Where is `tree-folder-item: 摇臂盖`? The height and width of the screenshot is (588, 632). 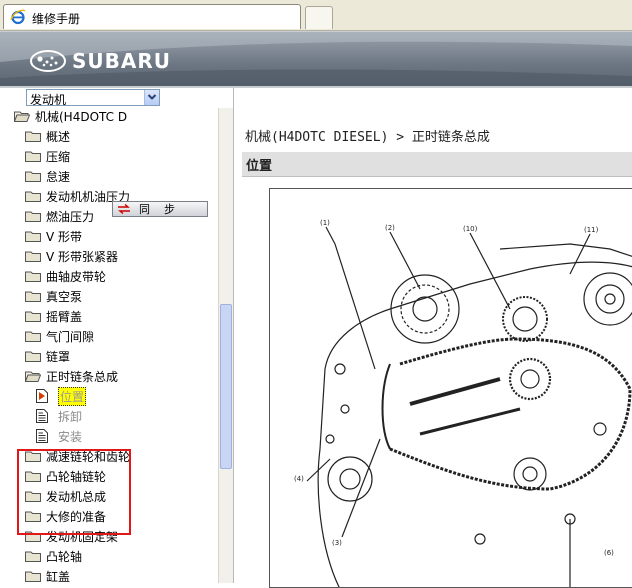
tree-folder-item: 摇臂盖 is located at coordinates (53, 316).